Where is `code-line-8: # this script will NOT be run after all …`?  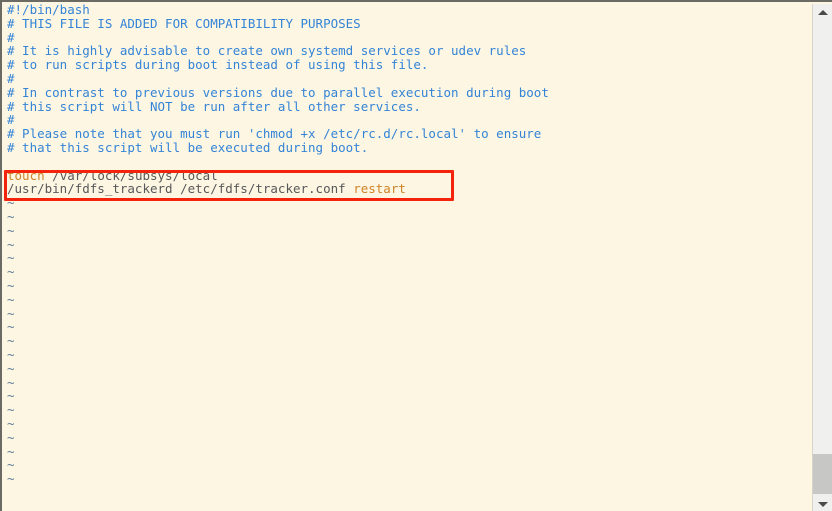
code-line-8: # this script will NOT be run after all … is located at coordinates (214, 106).